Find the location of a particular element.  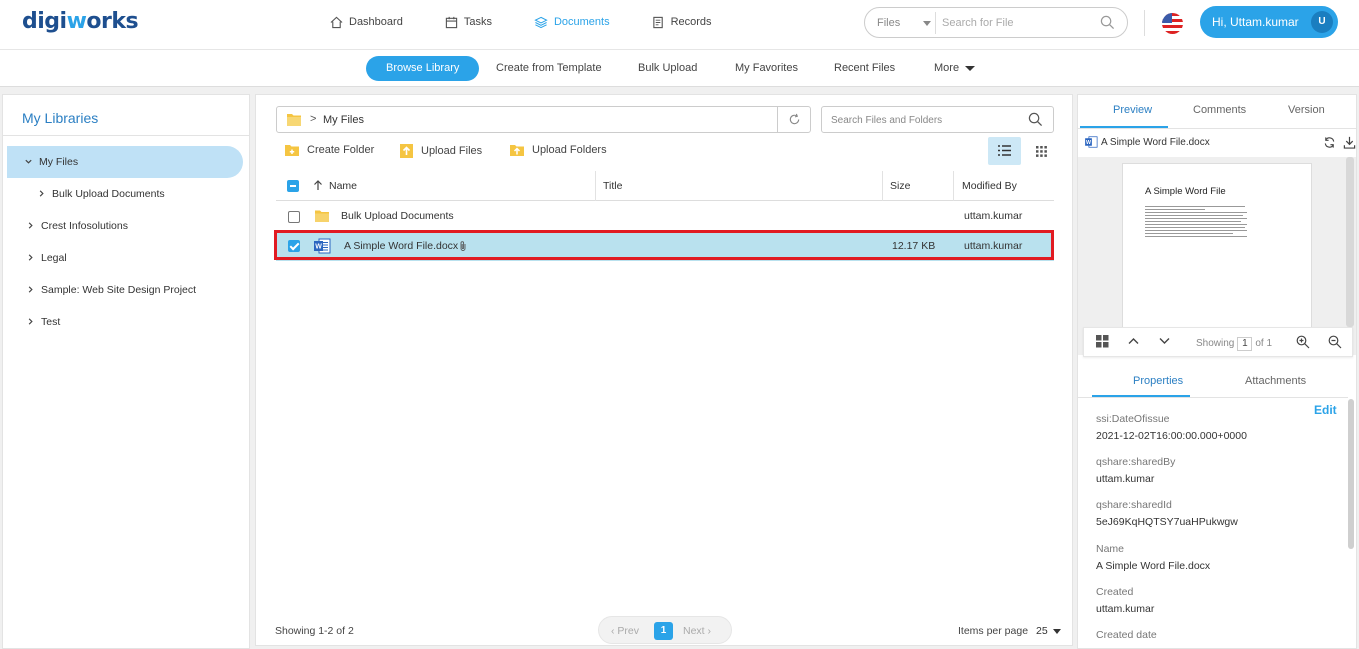

digiworks-logo: digiworks is located at coordinates (80, 21).